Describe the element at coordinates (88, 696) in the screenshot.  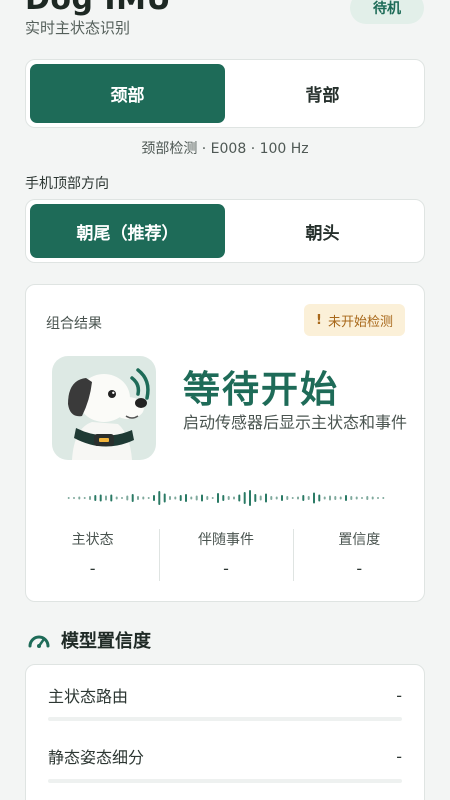
I see `confidence-row-label: 主状态路由` at that location.